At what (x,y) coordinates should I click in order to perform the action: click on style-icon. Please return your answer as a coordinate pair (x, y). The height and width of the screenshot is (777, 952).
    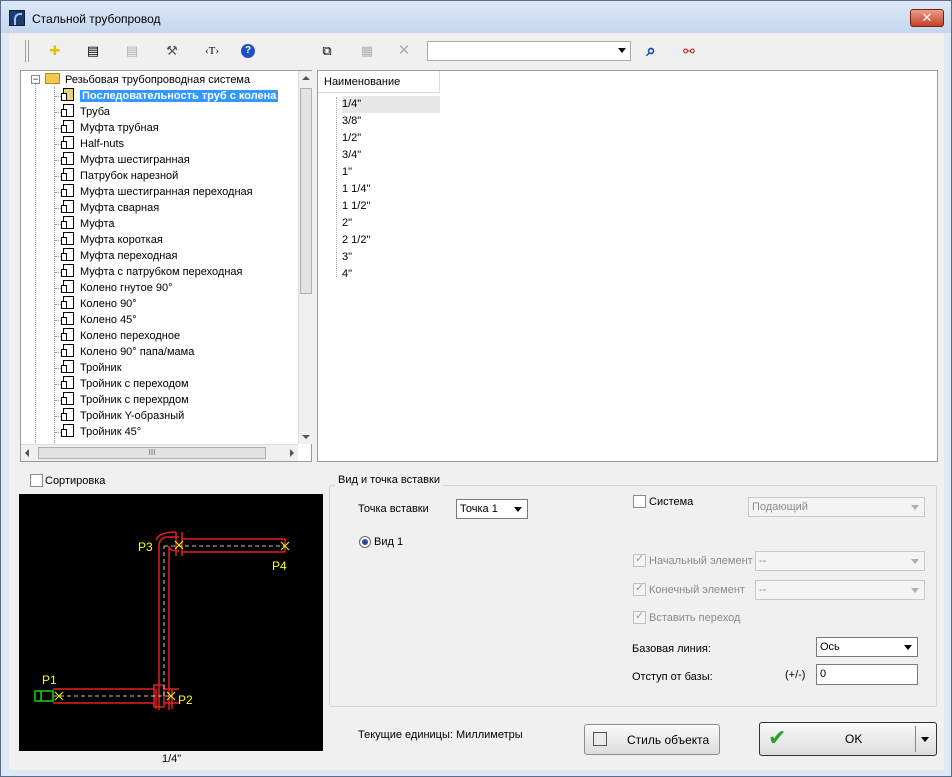
    Looking at the image, I should click on (600, 739).